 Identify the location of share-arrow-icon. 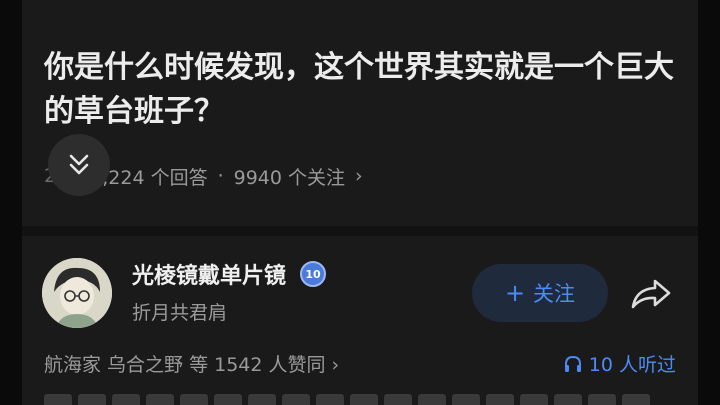
(651, 294).